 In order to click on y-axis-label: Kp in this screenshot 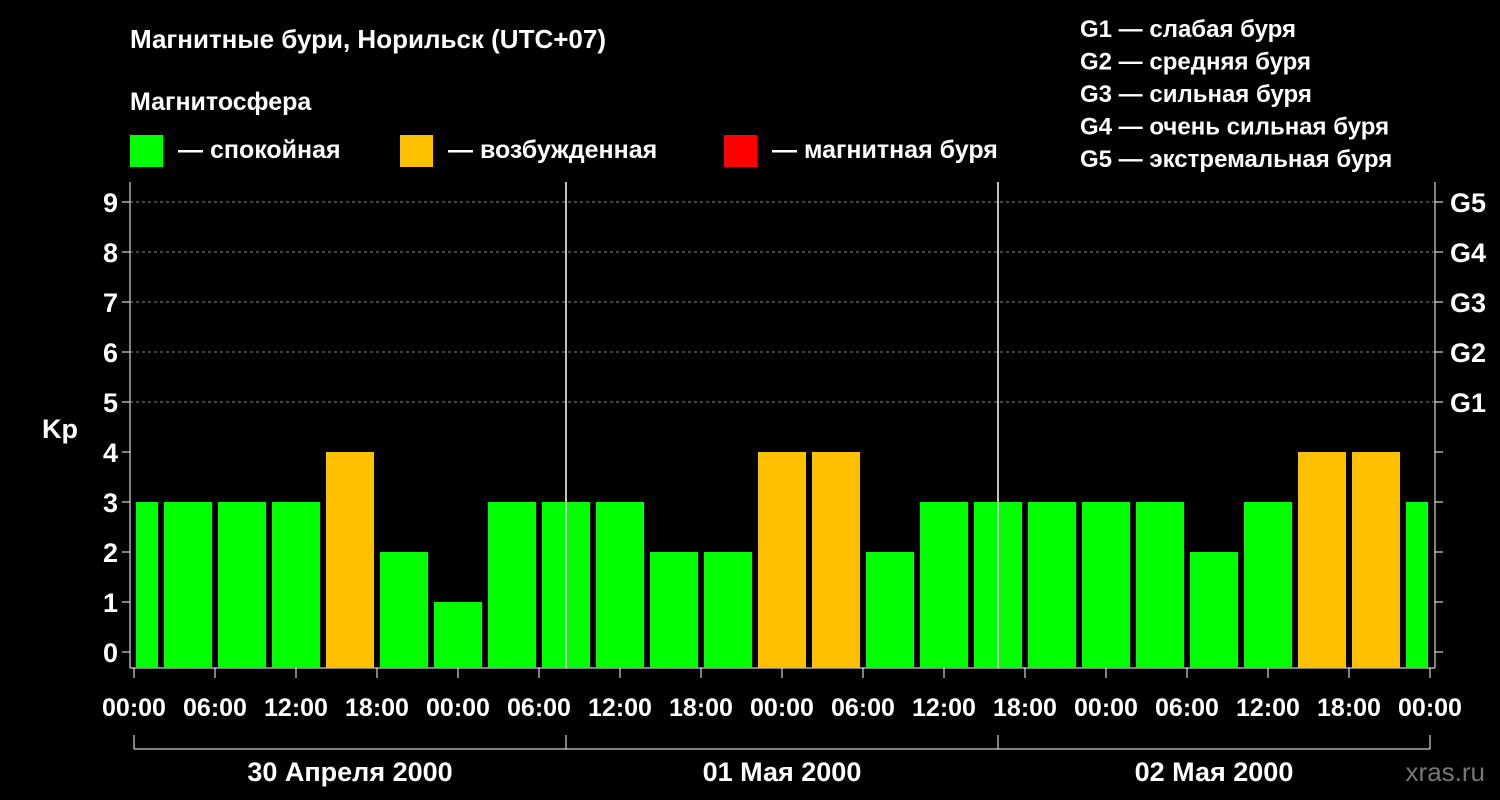, I will do `click(60, 429)`.